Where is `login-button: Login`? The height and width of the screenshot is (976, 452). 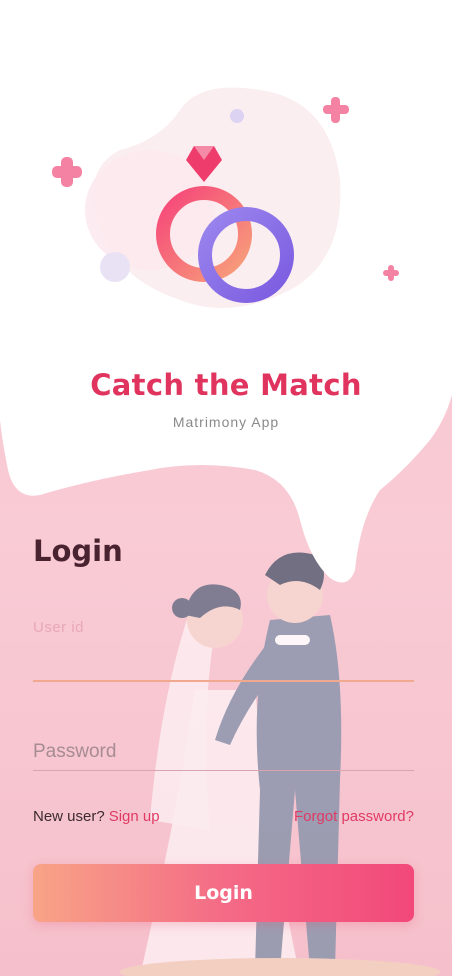
login-button: Login is located at coordinates (223, 893).